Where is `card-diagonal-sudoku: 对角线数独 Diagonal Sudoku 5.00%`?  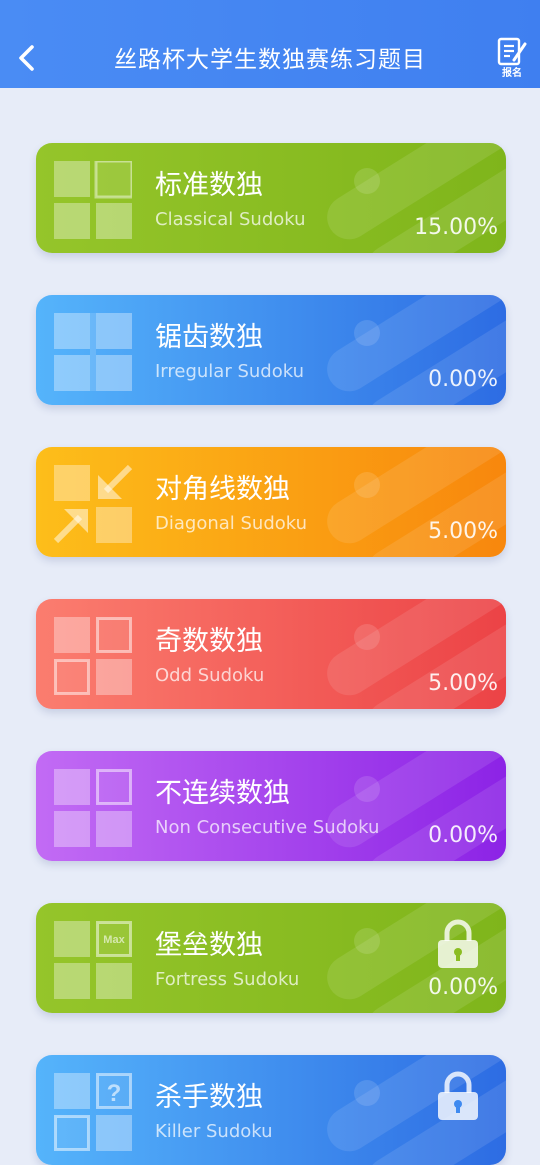
card-diagonal-sudoku: 对角线数独 Diagonal Sudoku 5.00% is located at coordinates (271, 502).